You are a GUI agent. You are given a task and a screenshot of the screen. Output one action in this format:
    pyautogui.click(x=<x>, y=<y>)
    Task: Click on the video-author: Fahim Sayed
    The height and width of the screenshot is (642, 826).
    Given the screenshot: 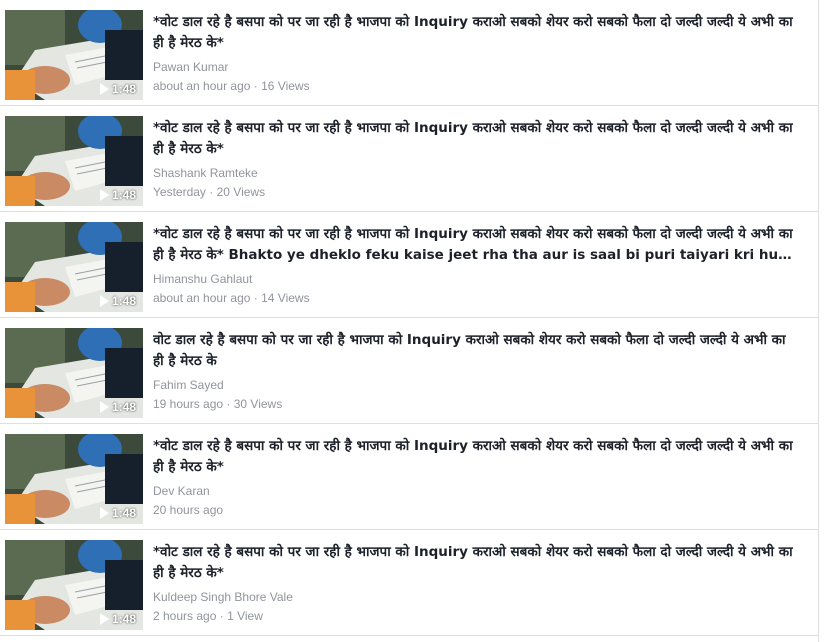 What is the action you would take?
    pyautogui.click(x=475, y=385)
    